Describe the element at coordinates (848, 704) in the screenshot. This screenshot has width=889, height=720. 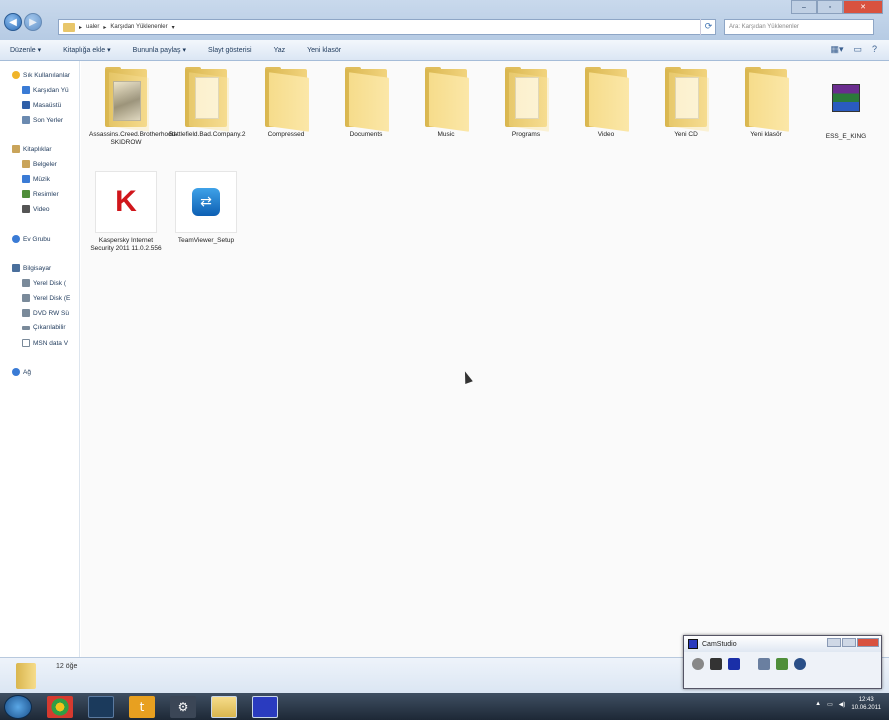
I see `system-tray: ▲ ▭ ◀) 12:43 10.06.2011` at that location.